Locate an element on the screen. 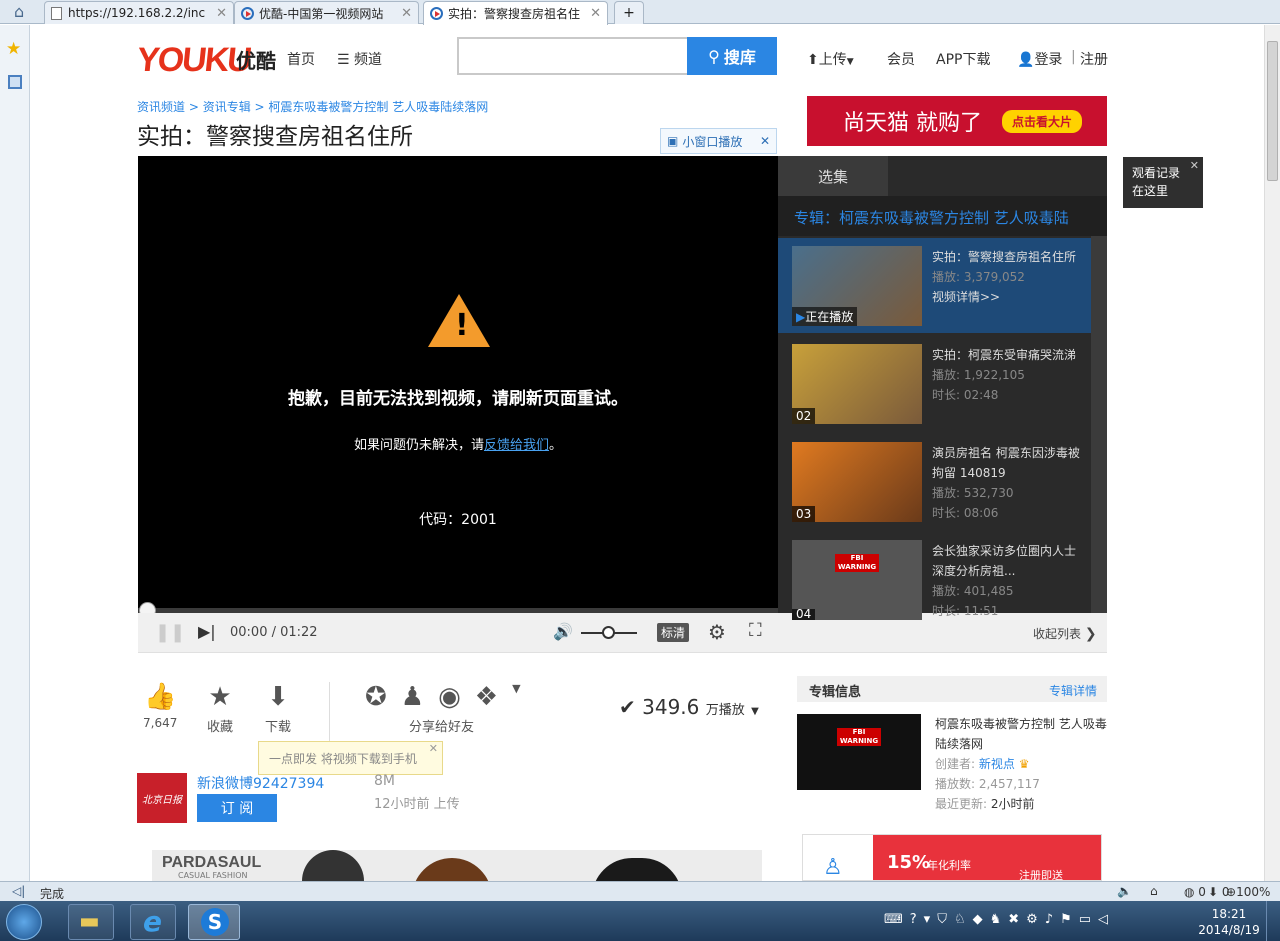  video-thumbnail: FBI WARNING 04 is located at coordinates (857, 580).